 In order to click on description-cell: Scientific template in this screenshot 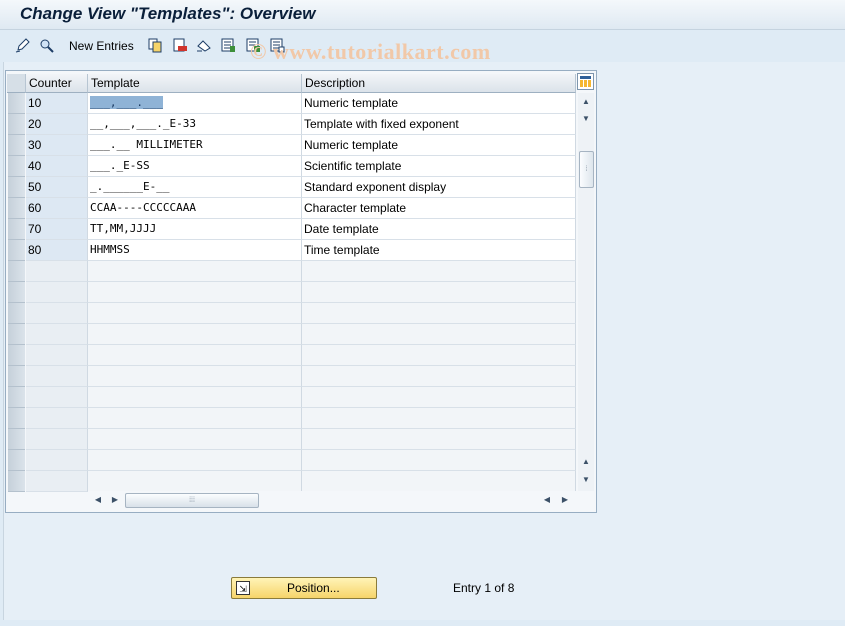, I will do `click(439, 166)`.